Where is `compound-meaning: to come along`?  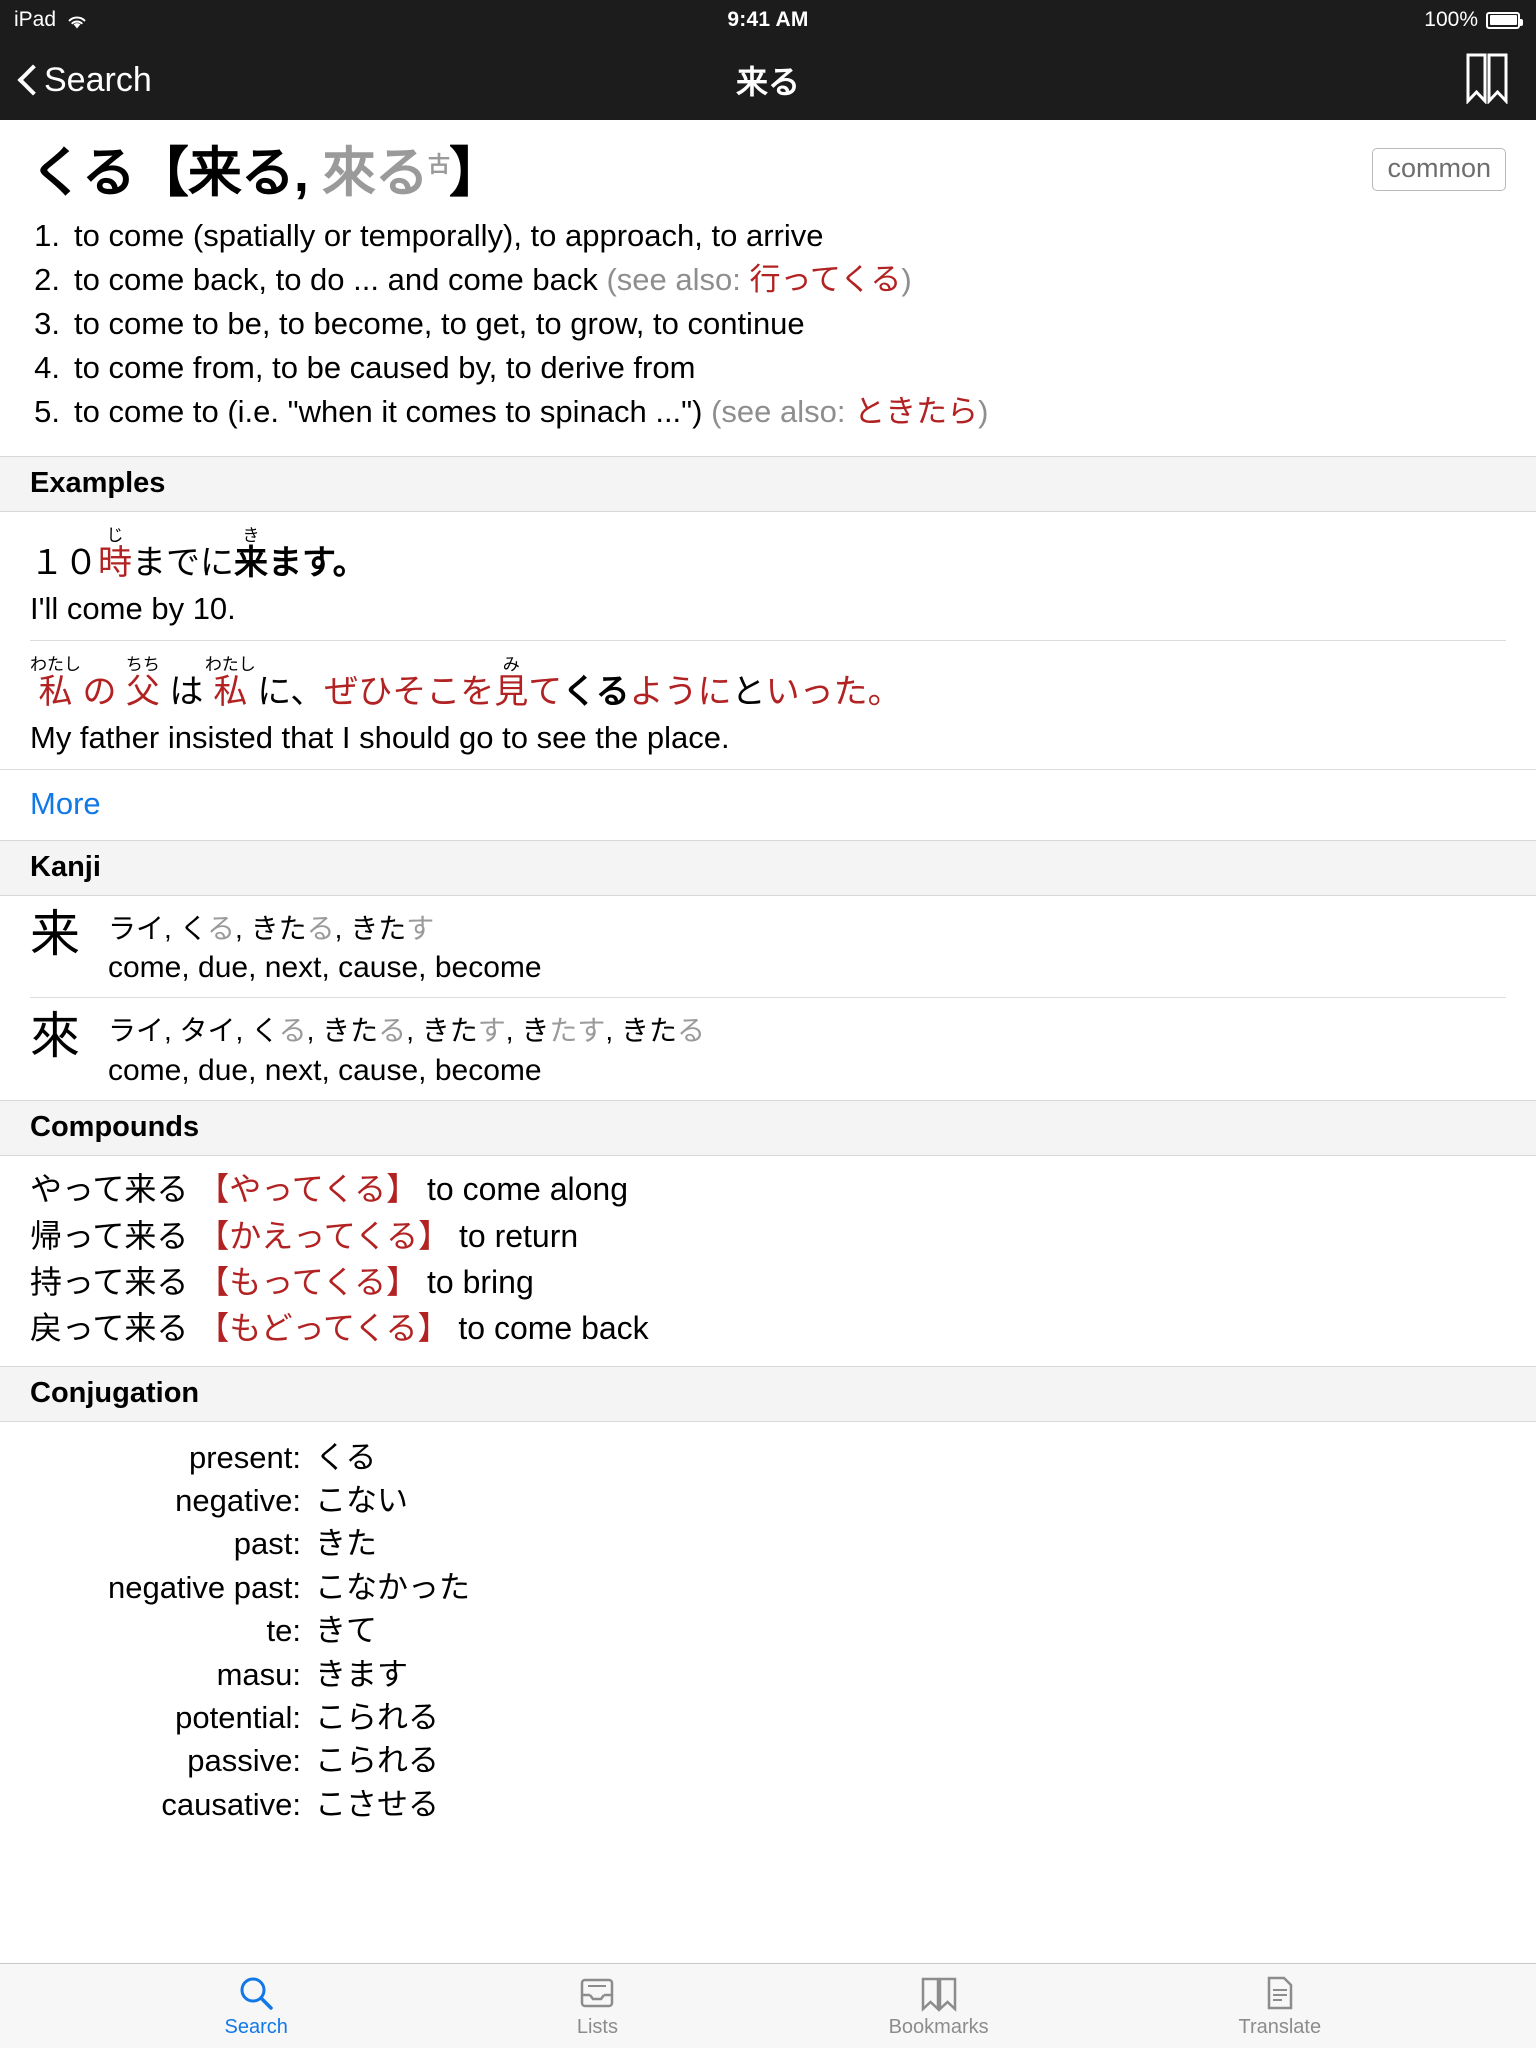
compound-meaning: to come along is located at coordinates (523, 1189).